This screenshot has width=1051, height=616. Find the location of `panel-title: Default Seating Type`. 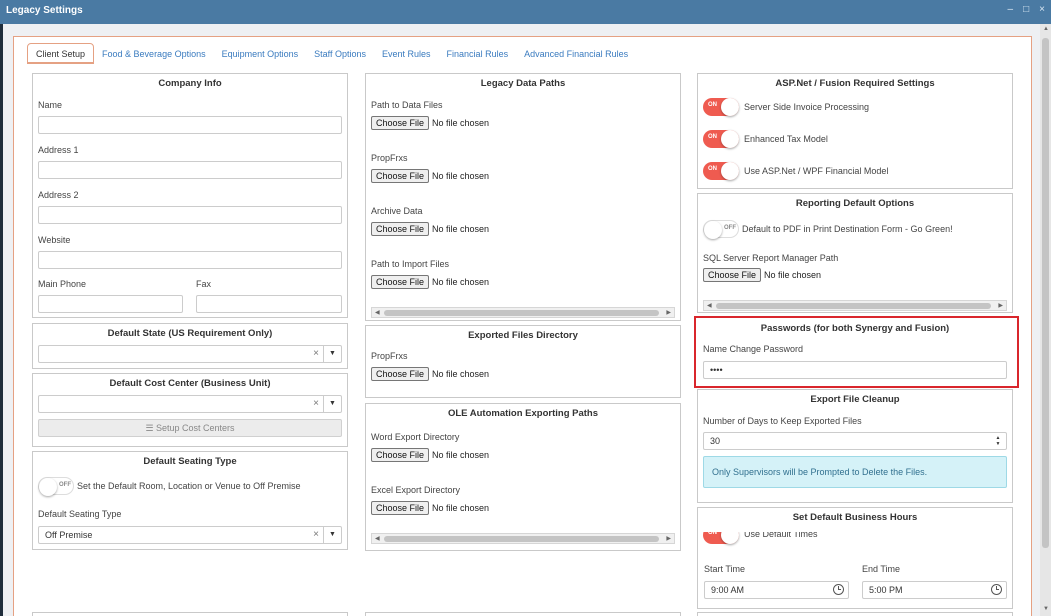

panel-title: Default Seating Type is located at coordinates (190, 461).